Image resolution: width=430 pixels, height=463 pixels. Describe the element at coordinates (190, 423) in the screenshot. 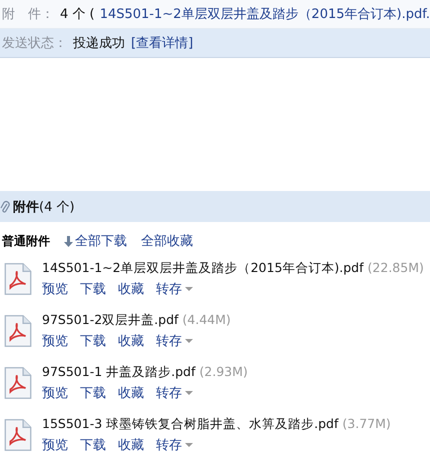

I see `file-name: 15S501-3 球墨铸铁复合树脂井盖、水箅及踏步.pdf` at that location.